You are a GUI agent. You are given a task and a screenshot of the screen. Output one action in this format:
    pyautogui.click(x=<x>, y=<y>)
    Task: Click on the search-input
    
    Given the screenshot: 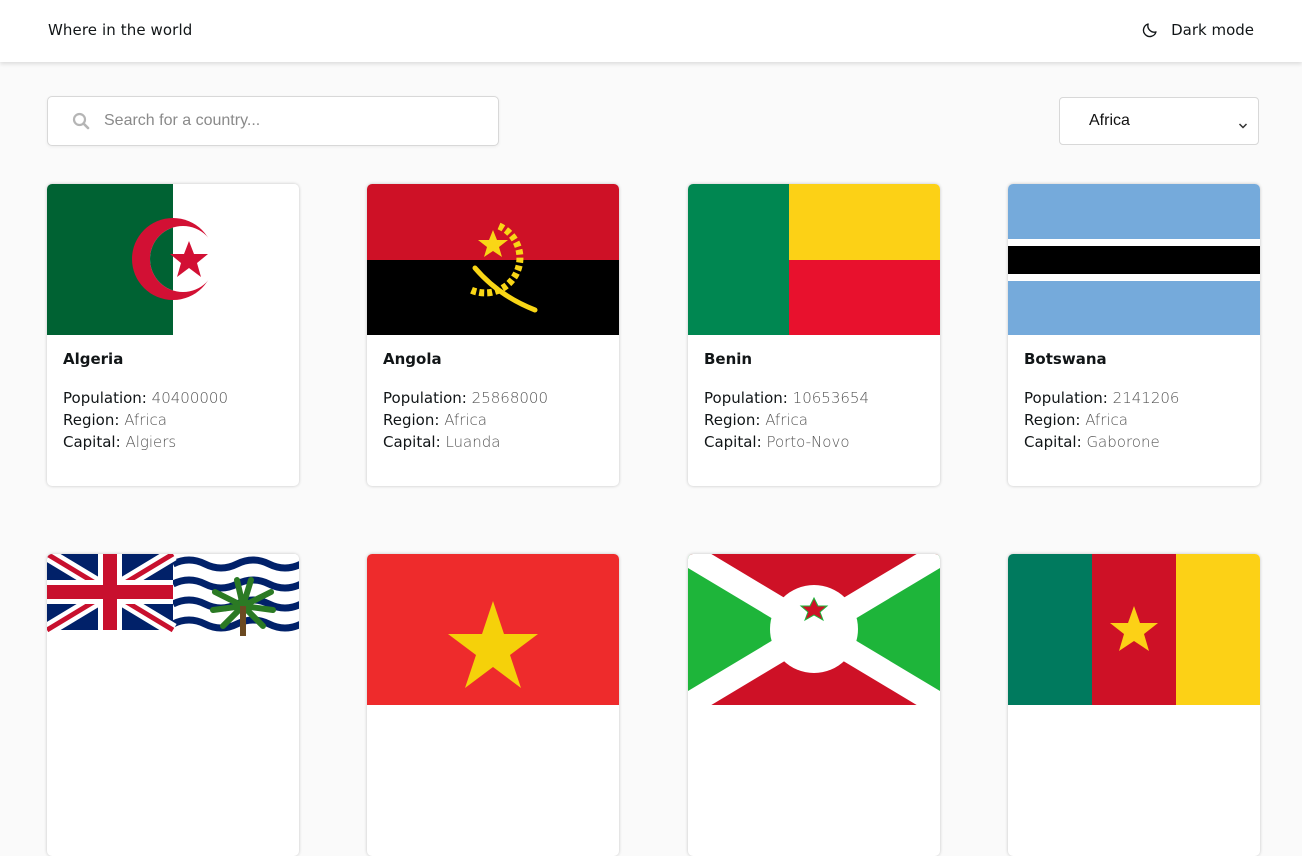 What is the action you would take?
    pyautogui.click(x=294, y=121)
    